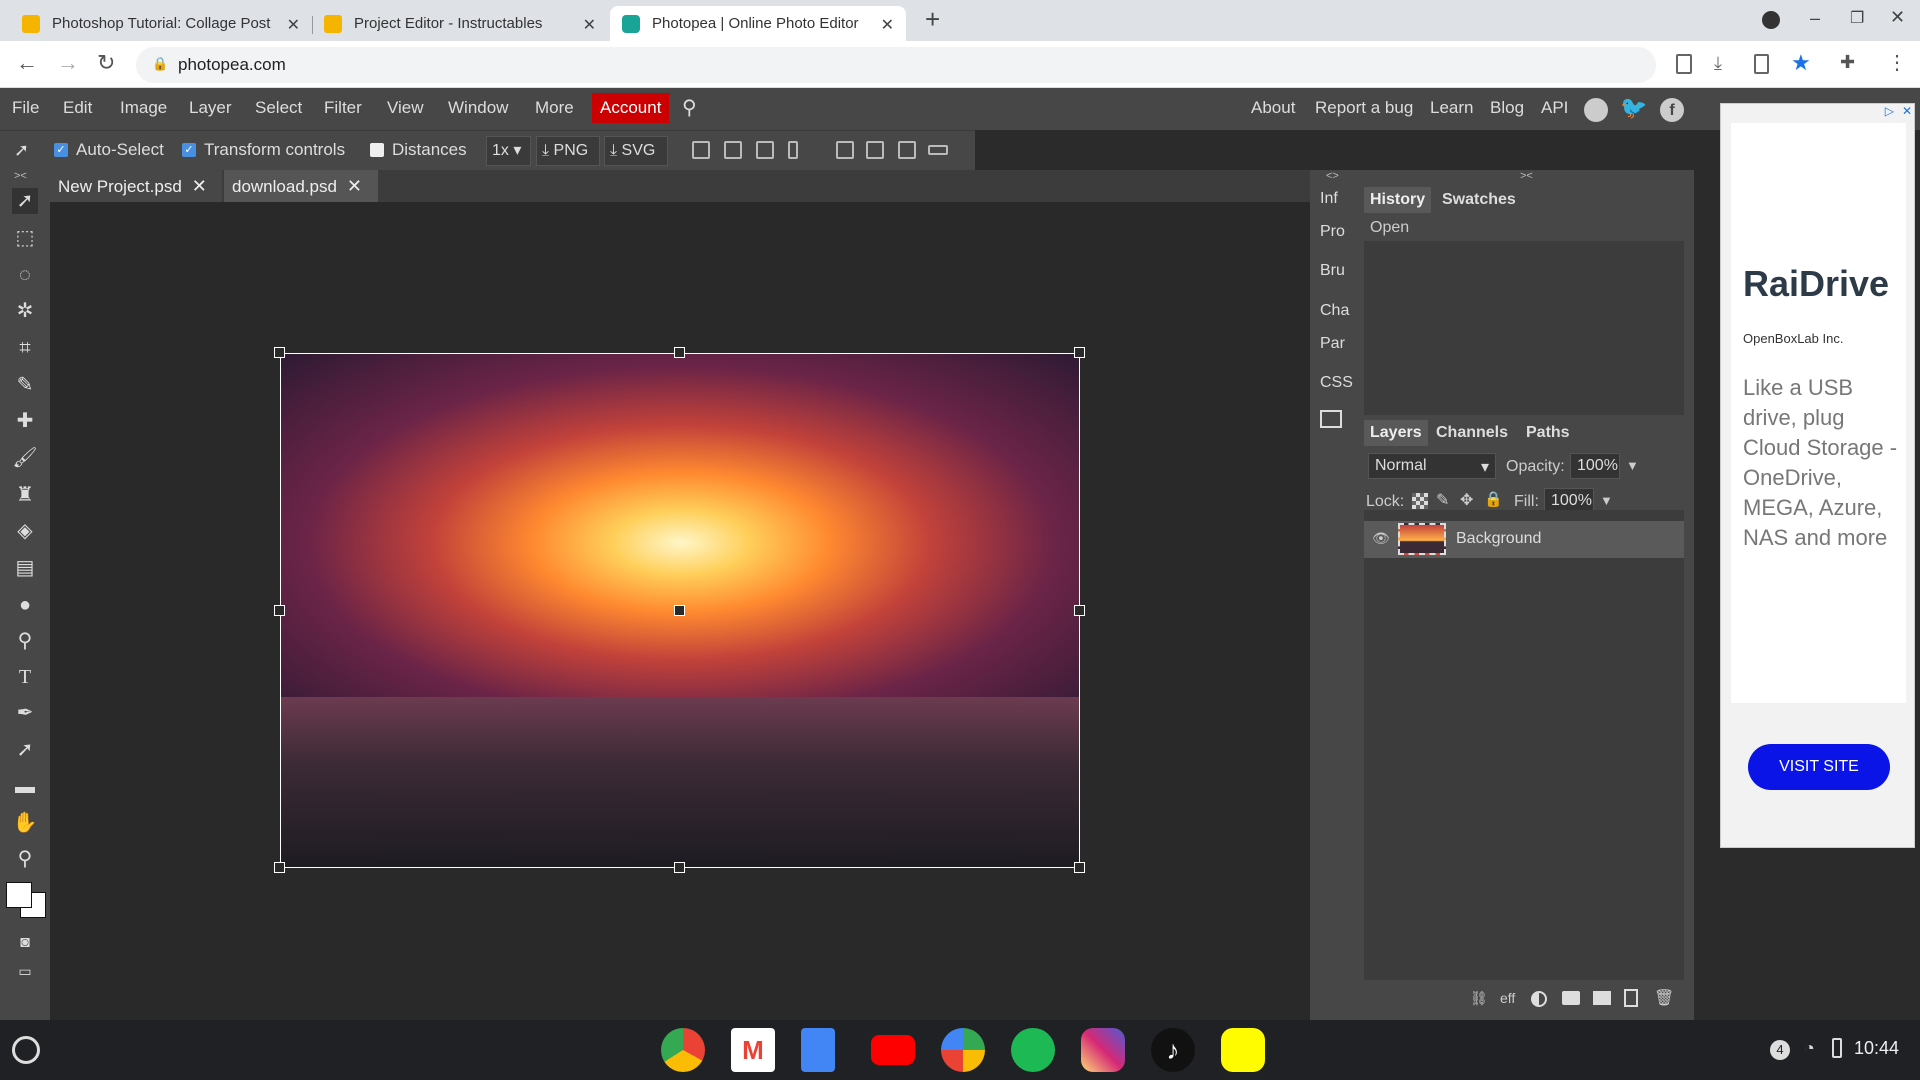 This screenshot has height=1080, width=1920. Describe the element at coordinates (1398, 200) in the screenshot. I see `tab-history: History` at that location.